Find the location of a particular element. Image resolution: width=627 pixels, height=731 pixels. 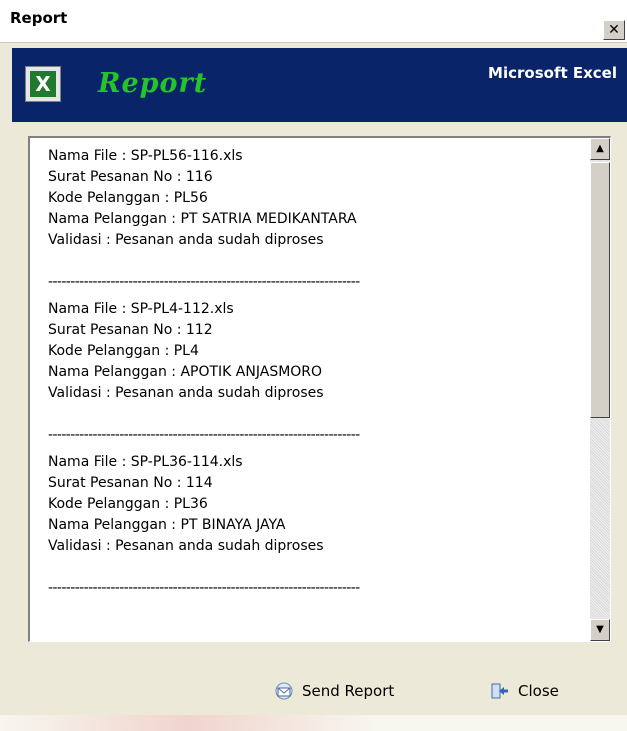

header-banner: X Report Microsoft Excel is located at coordinates (319, 85).